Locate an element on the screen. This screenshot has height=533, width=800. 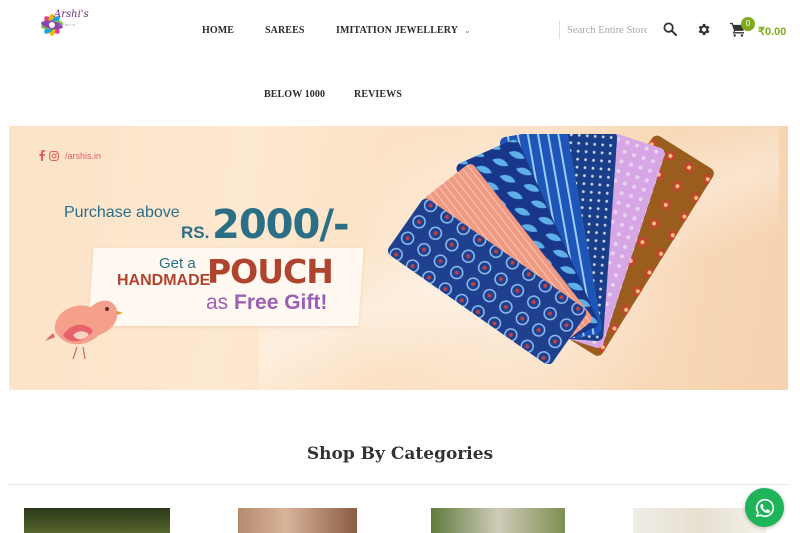
promo-free-gift: as Free Gift! is located at coordinates (266, 303).